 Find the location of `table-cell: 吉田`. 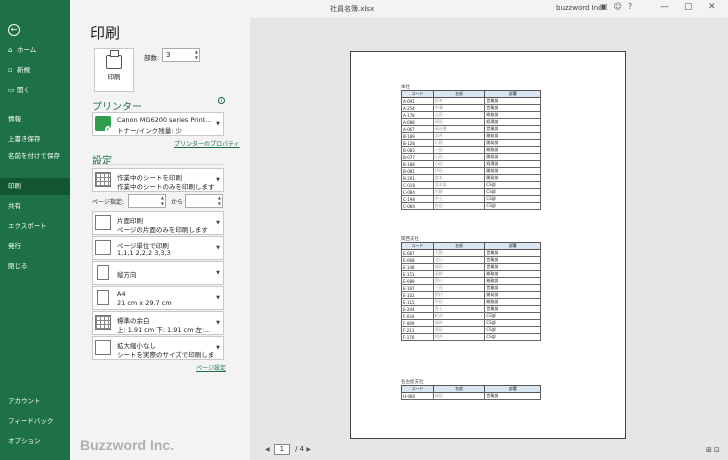

table-cell: 吉田 is located at coordinates (459, 115).